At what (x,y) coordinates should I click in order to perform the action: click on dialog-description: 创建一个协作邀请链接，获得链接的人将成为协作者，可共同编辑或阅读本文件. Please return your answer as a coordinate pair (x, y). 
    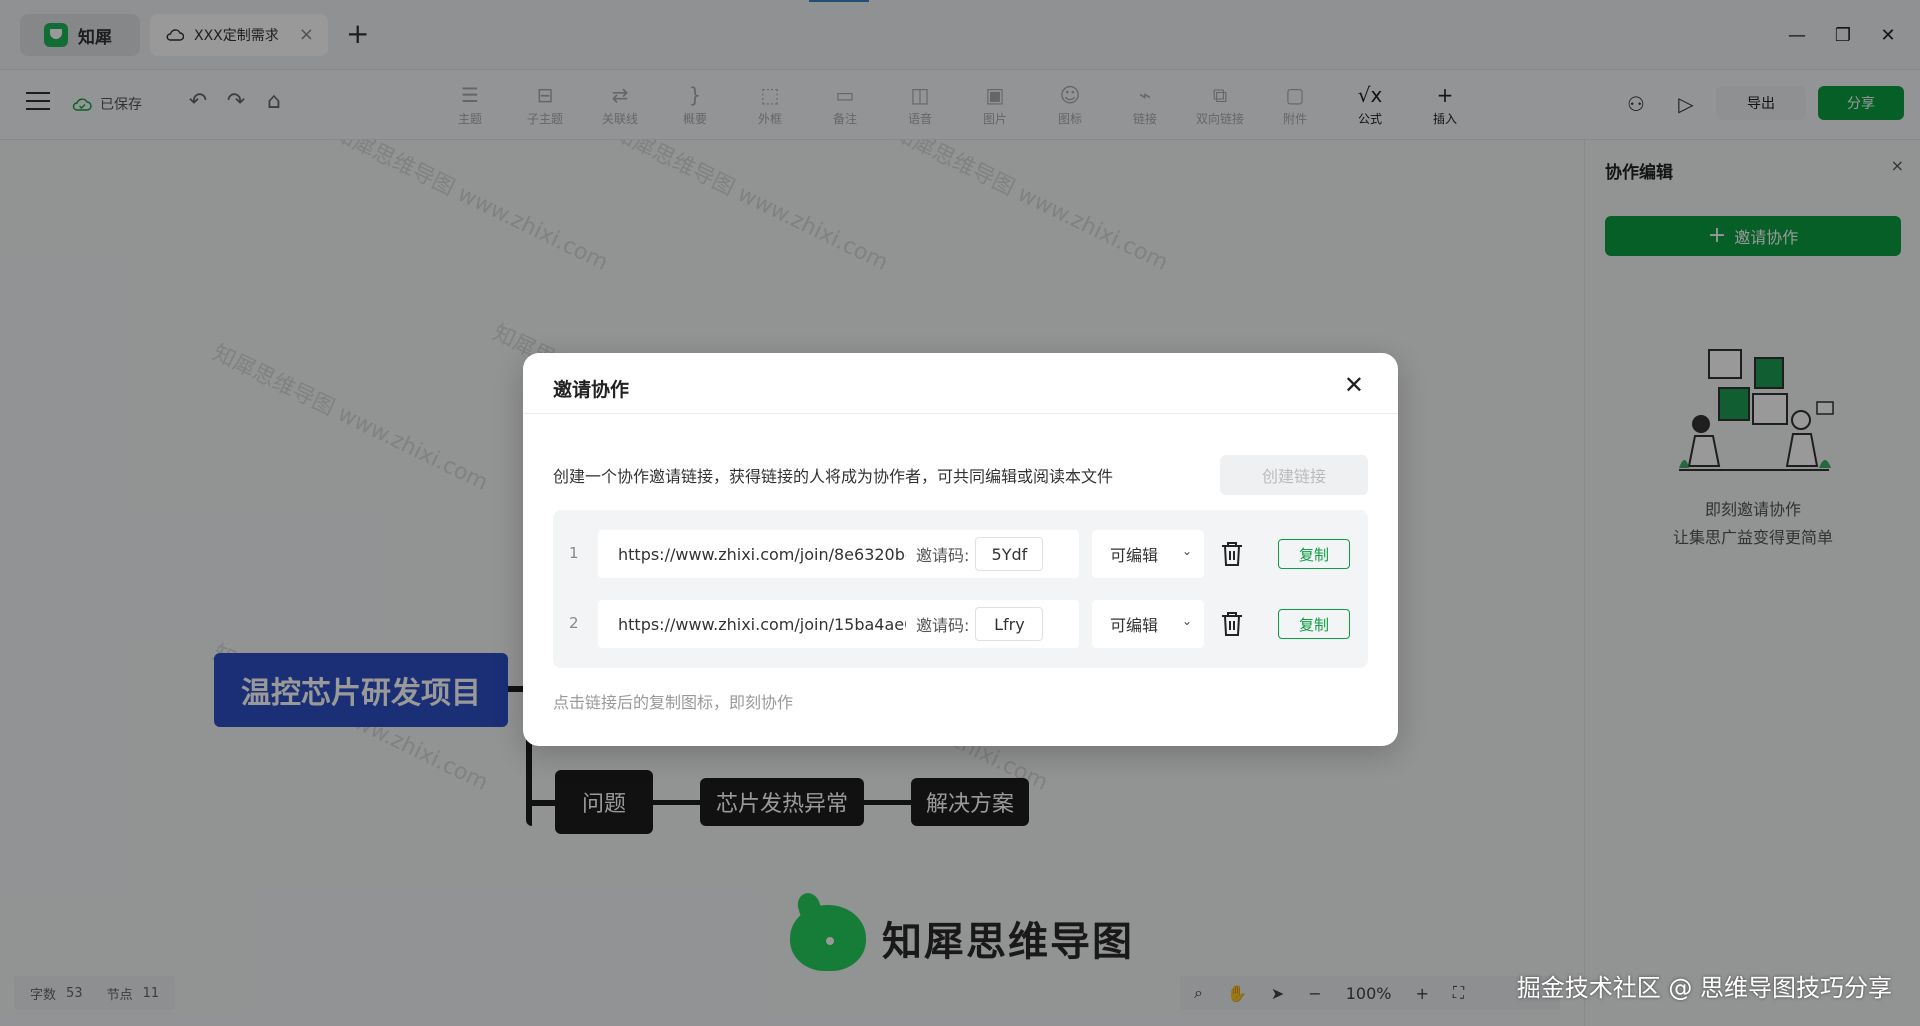
    Looking at the image, I should click on (833, 476).